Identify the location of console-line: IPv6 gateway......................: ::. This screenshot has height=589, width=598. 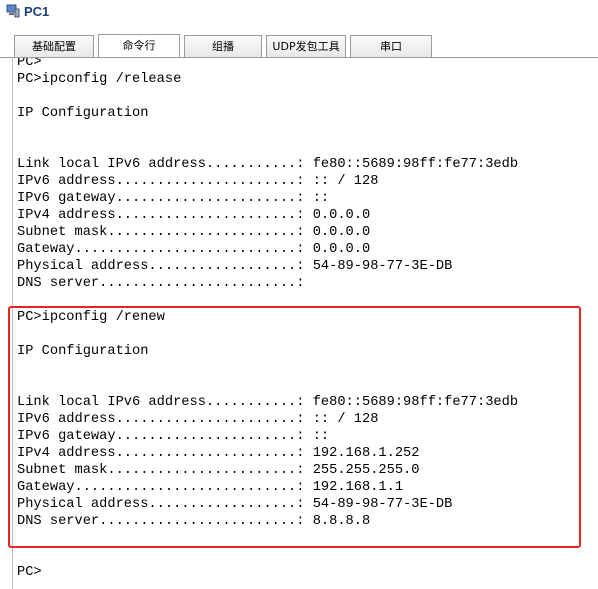
(173, 198).